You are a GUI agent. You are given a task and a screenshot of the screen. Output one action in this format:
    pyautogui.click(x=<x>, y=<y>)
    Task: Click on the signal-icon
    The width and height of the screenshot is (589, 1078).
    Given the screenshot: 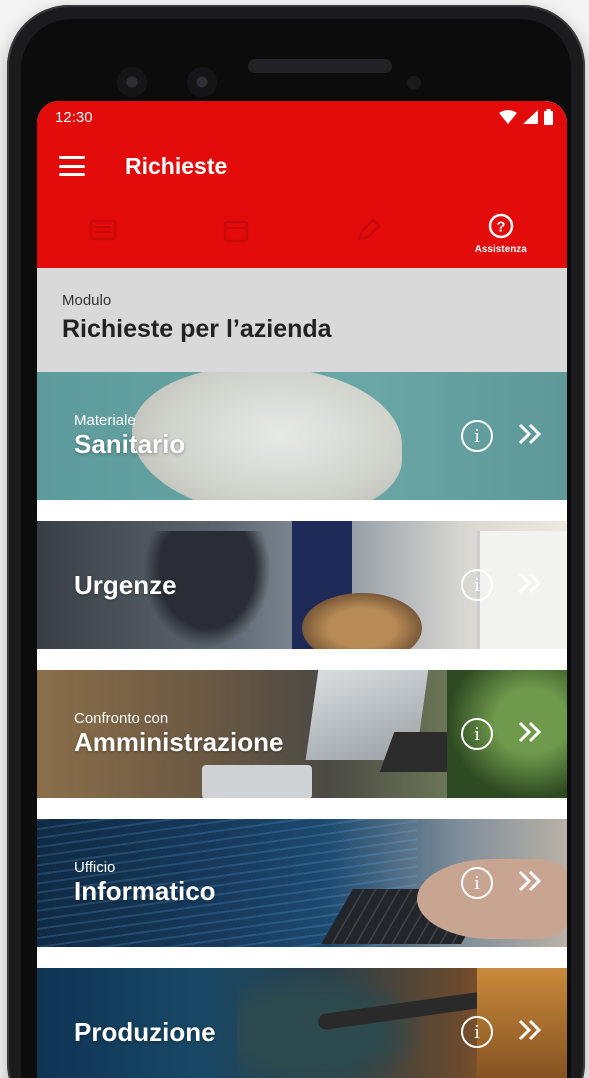 What is the action you would take?
    pyautogui.click(x=530, y=117)
    